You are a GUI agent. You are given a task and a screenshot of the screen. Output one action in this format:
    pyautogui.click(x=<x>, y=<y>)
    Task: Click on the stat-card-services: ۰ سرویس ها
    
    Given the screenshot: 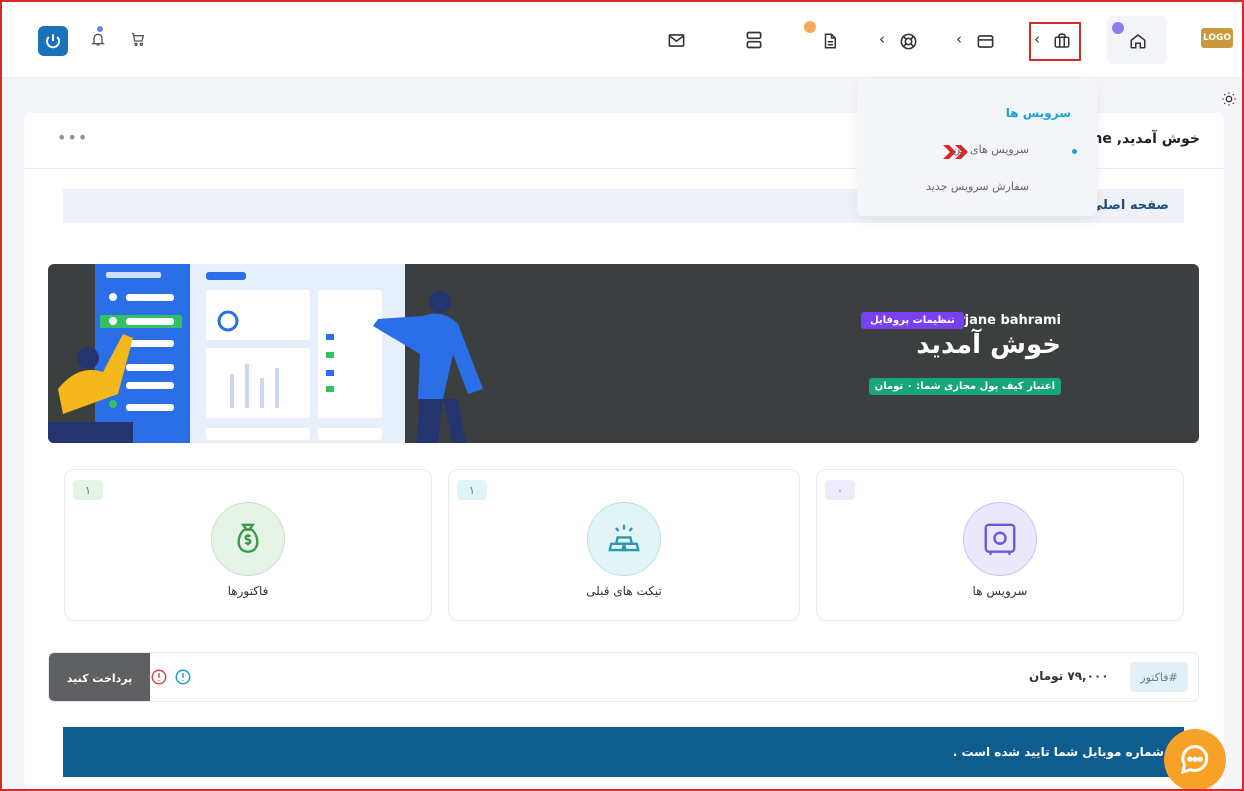 What is the action you would take?
    pyautogui.click(x=1000, y=545)
    